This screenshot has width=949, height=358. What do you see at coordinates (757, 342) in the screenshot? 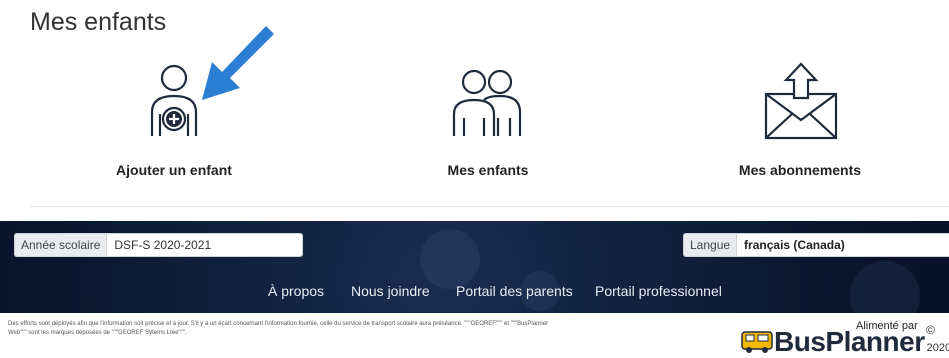
I see `school-bus-icon` at bounding box center [757, 342].